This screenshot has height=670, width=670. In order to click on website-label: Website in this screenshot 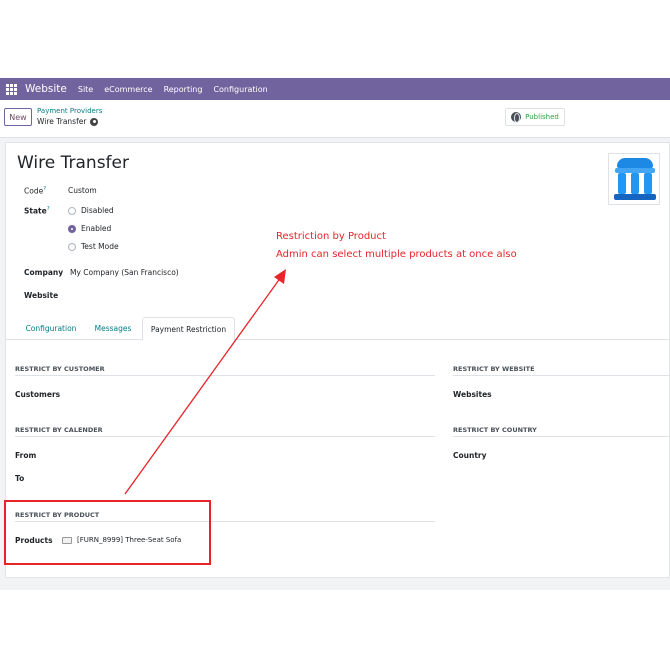, I will do `click(41, 295)`.